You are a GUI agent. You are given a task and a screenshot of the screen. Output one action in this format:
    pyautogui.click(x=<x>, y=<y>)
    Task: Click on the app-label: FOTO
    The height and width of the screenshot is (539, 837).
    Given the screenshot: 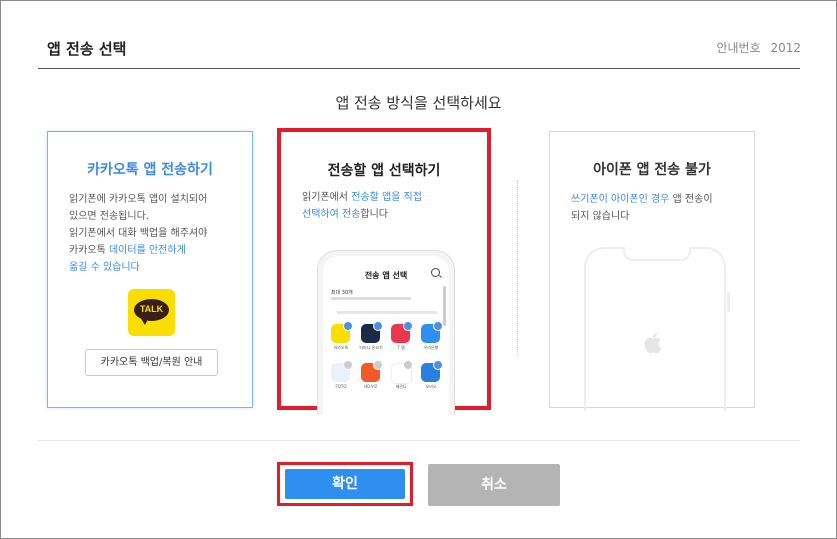 What is the action you would take?
    pyautogui.click(x=341, y=386)
    